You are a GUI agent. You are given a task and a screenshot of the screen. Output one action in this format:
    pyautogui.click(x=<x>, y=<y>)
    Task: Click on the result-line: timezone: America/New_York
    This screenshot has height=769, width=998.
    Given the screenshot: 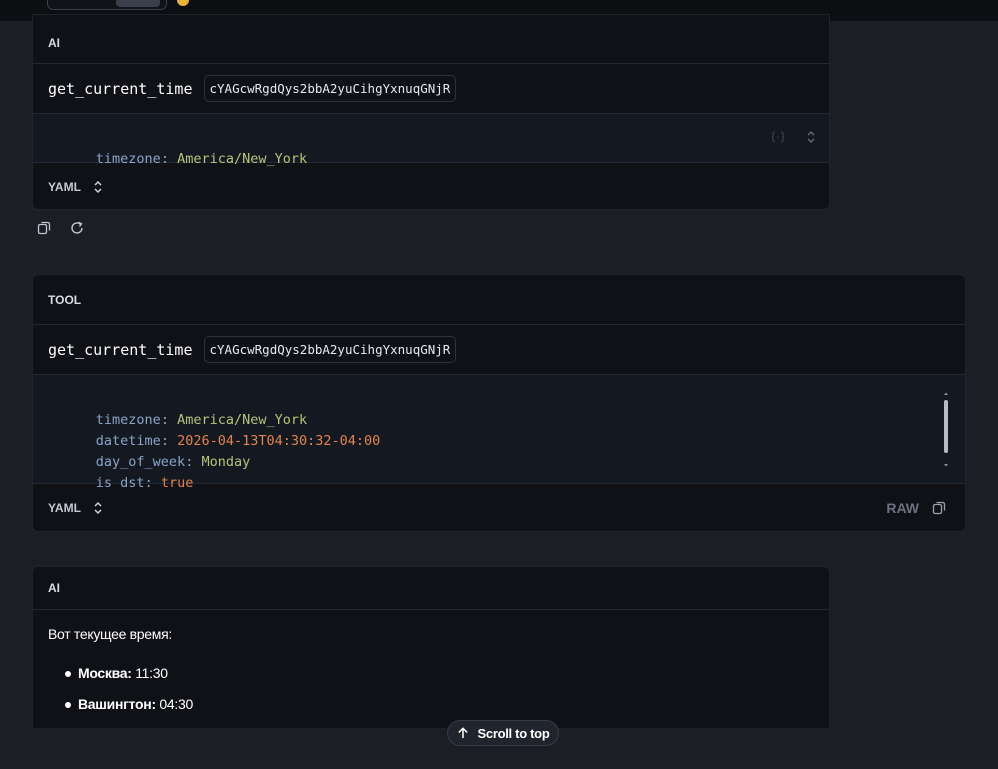 What is the action you would take?
    pyautogui.click(x=201, y=420)
    